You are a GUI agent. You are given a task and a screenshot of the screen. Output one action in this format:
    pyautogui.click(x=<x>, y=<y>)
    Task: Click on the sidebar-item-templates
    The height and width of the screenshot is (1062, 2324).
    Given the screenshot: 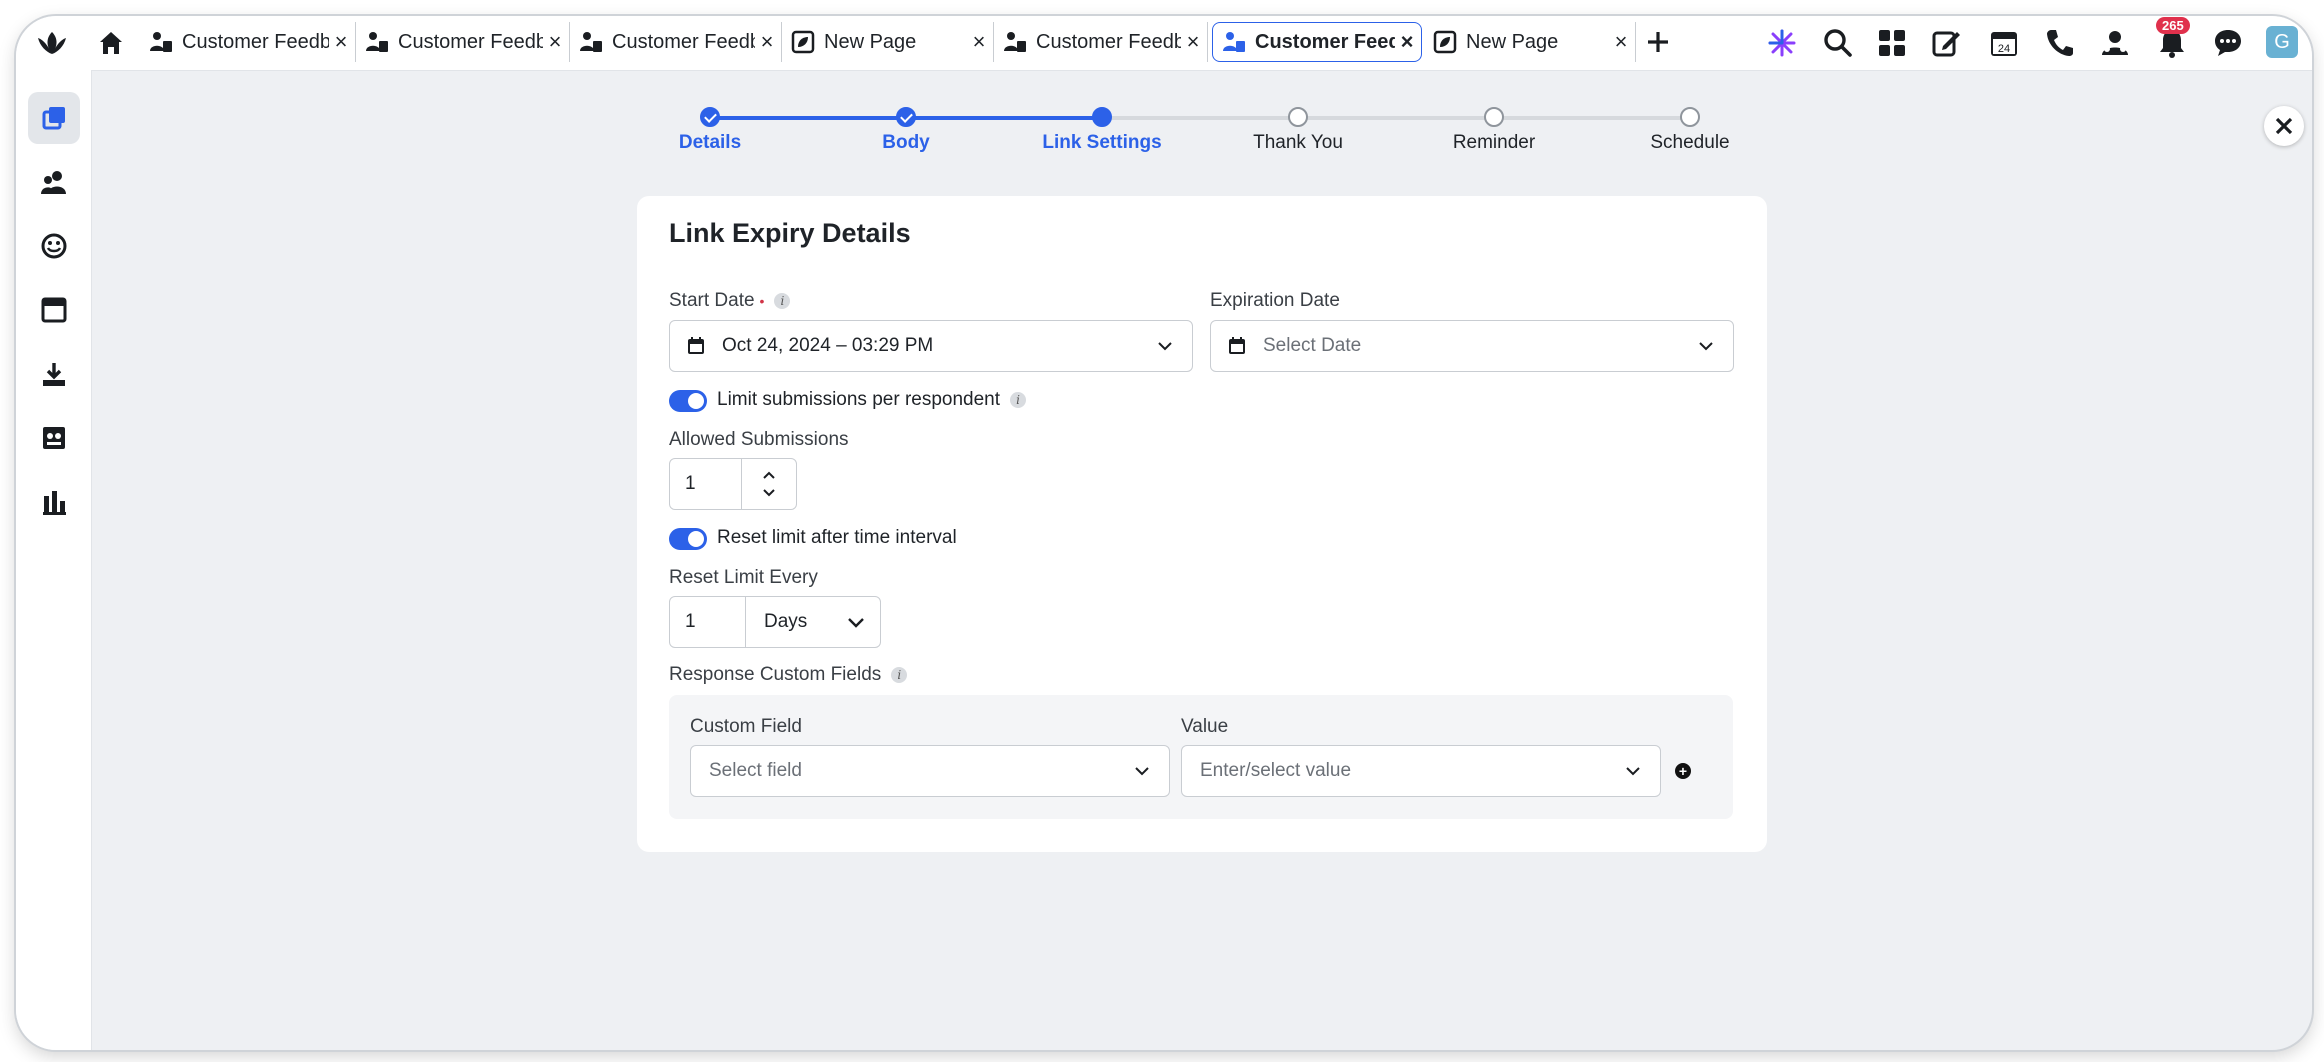 What is the action you would take?
    pyautogui.click(x=54, y=310)
    